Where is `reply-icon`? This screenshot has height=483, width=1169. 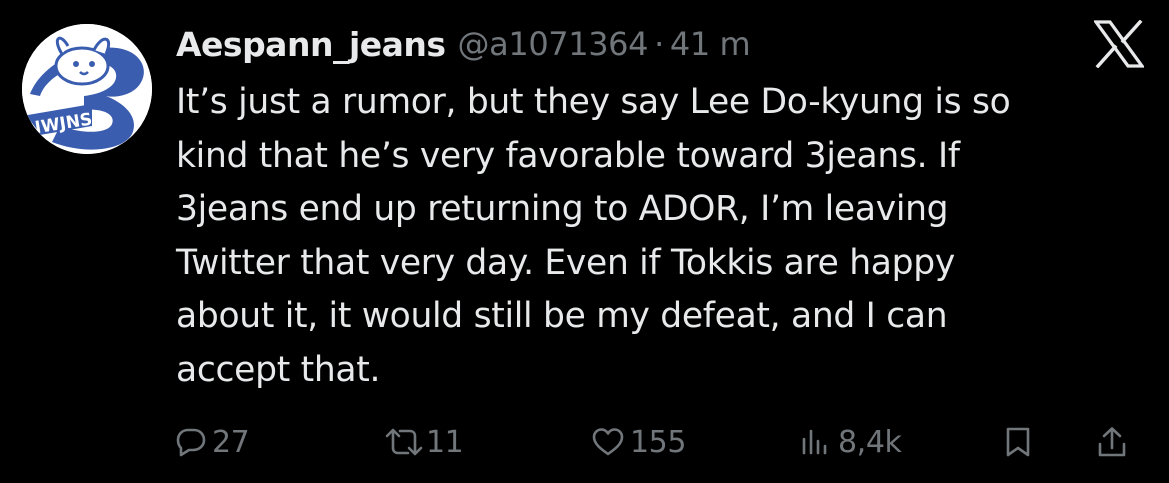
reply-icon is located at coordinates (191, 442).